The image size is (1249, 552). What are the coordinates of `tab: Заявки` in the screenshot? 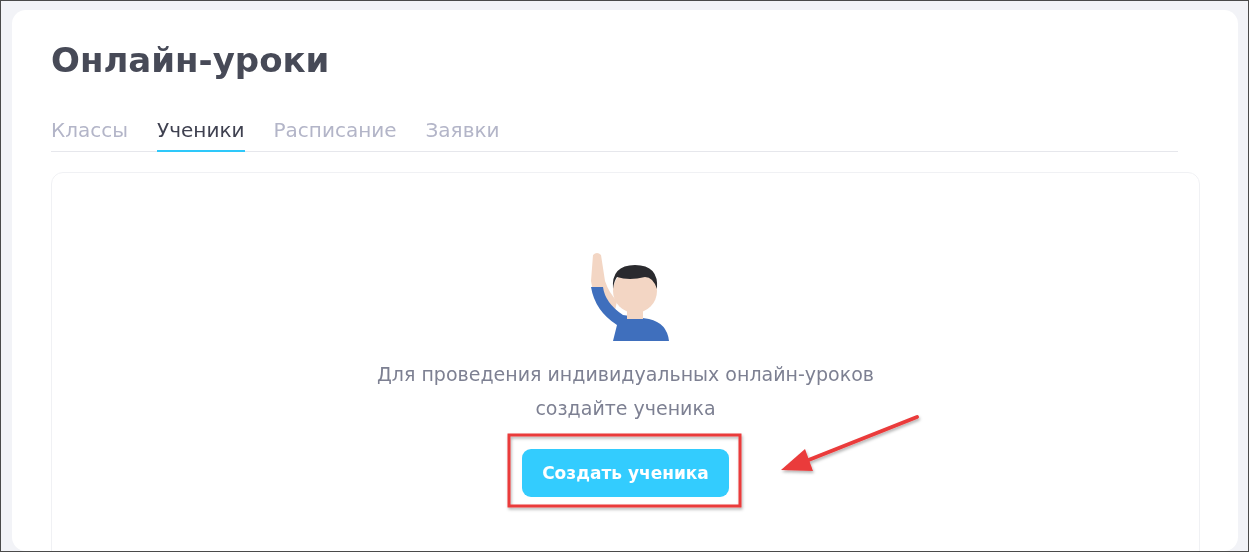 It's located at (462, 133).